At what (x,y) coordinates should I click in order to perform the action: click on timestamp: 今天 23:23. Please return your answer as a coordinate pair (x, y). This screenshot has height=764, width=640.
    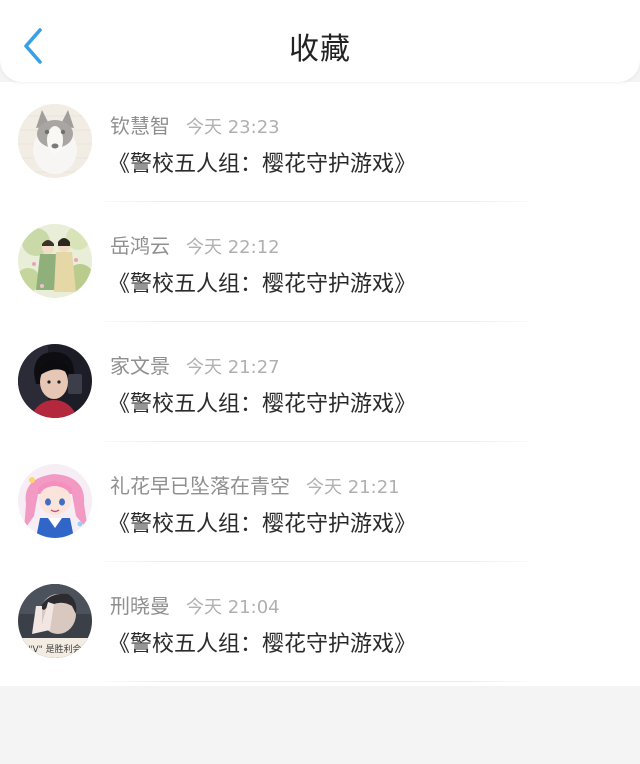
    Looking at the image, I should click on (233, 127).